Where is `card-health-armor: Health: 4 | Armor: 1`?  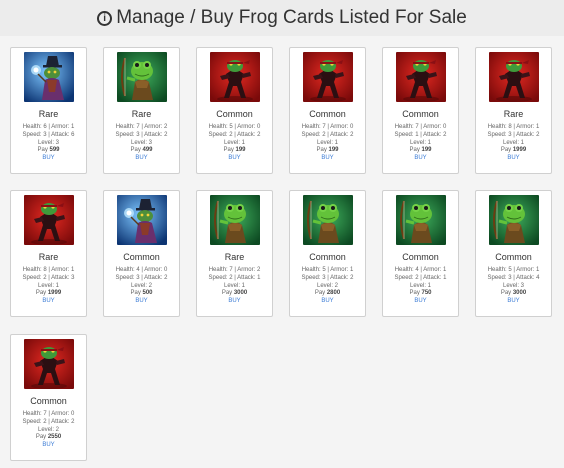
card-health-armor: Health: 4 | Armor: 1 is located at coordinates (420, 270).